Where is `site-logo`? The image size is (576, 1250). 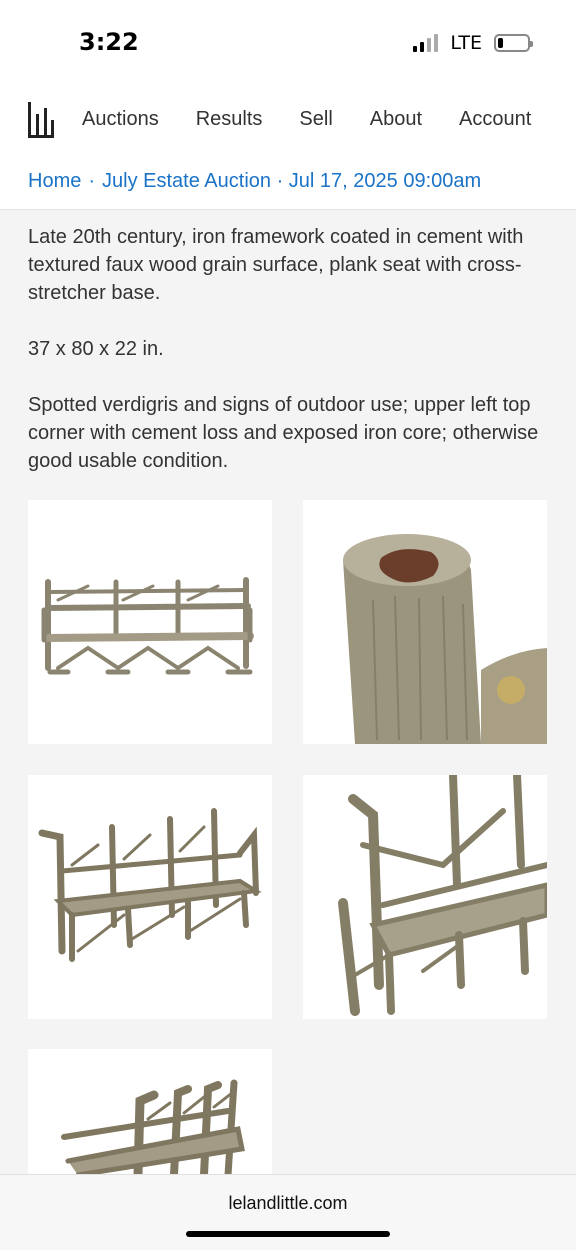 site-logo is located at coordinates (41, 120).